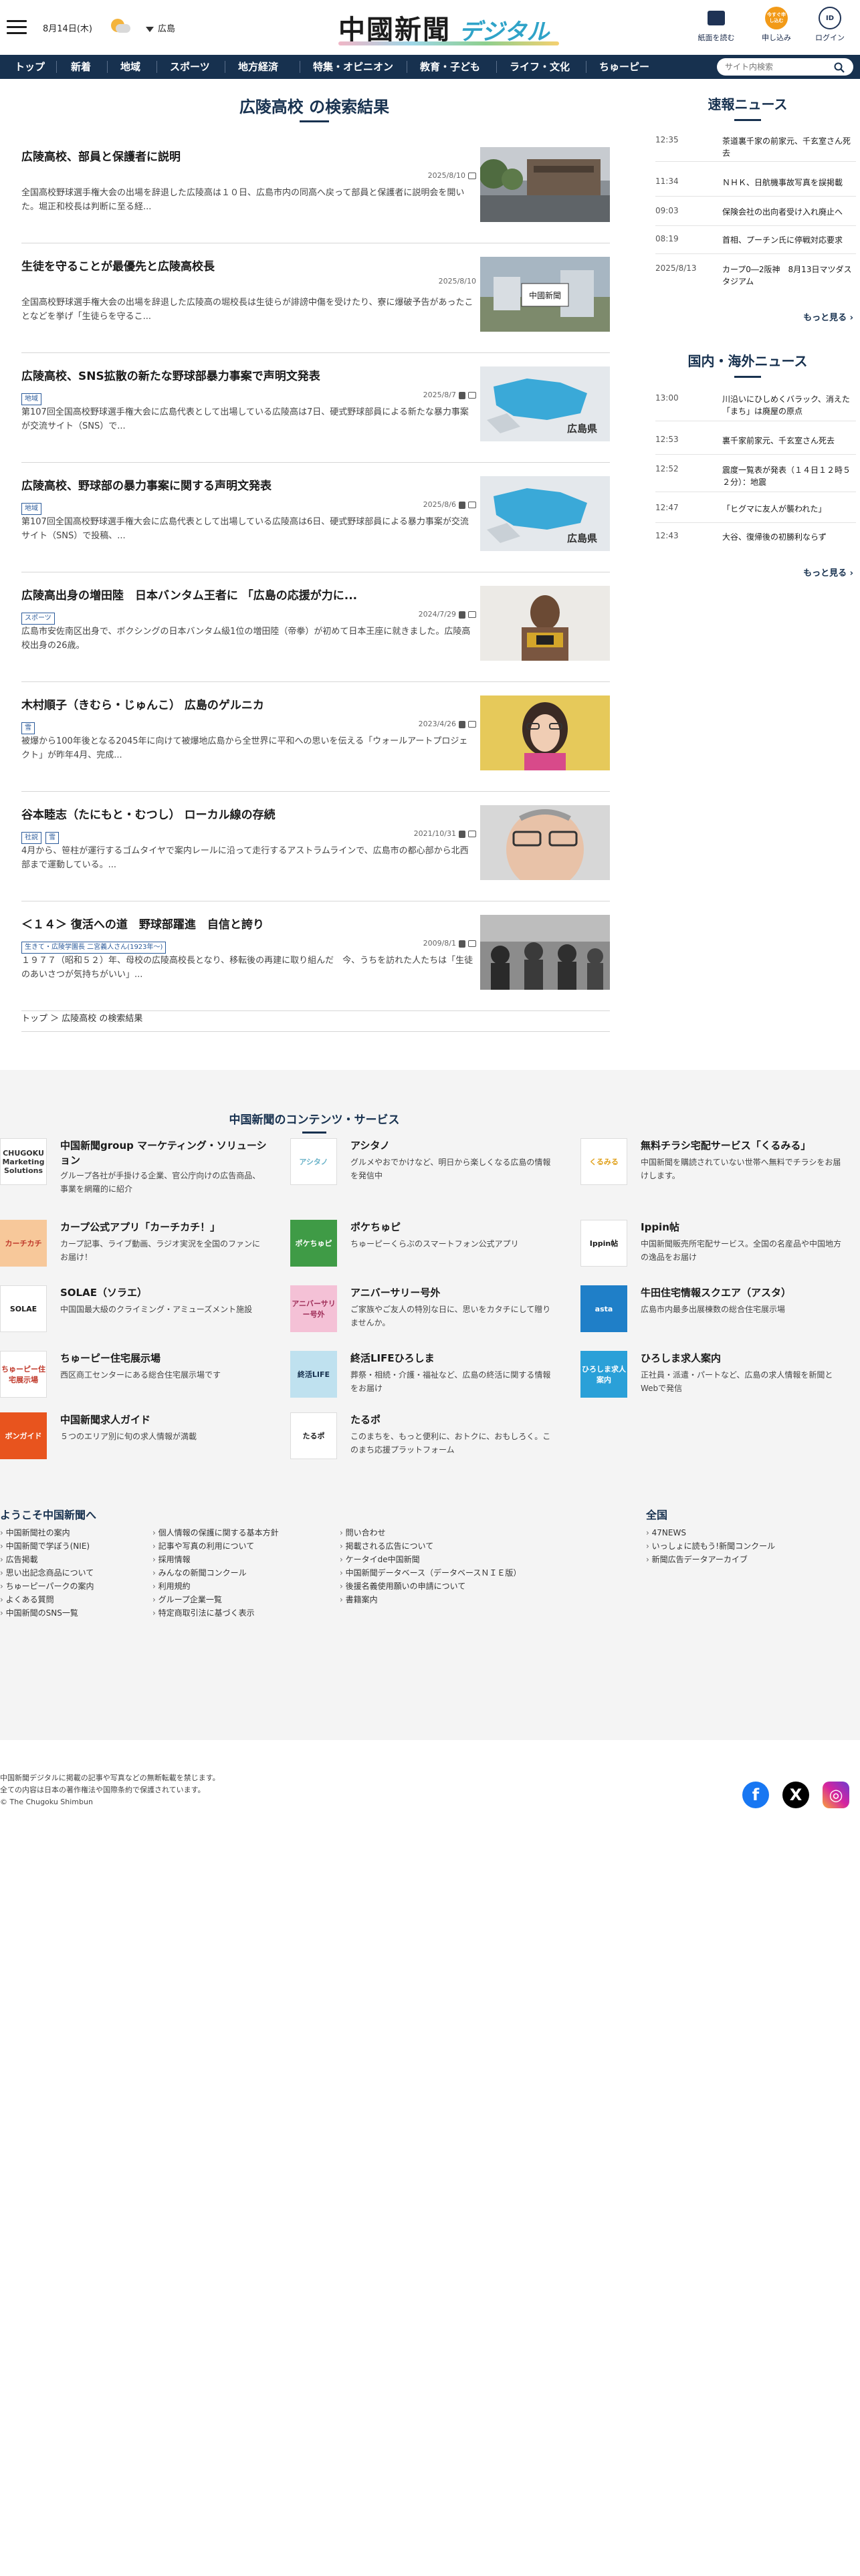 The height and width of the screenshot is (2576, 860). I want to click on apply-button: 今すぐ申し込む 申し込み, so click(776, 28).